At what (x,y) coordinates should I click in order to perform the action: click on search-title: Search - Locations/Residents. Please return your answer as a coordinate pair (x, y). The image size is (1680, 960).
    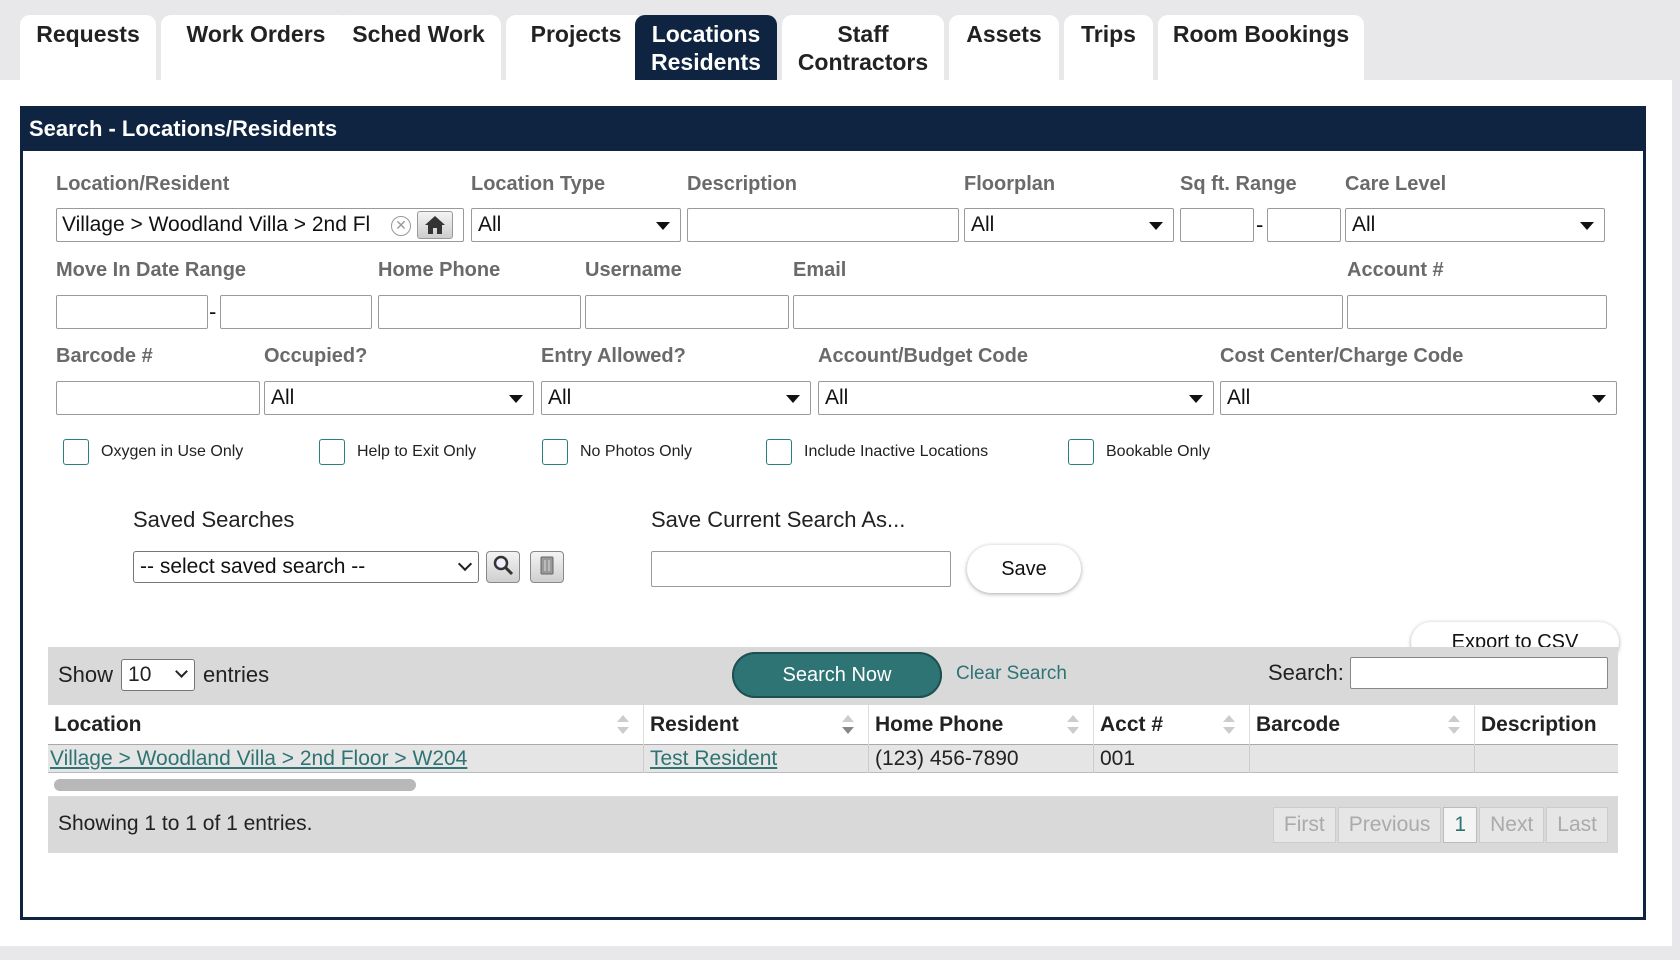
    Looking at the image, I should click on (833, 130).